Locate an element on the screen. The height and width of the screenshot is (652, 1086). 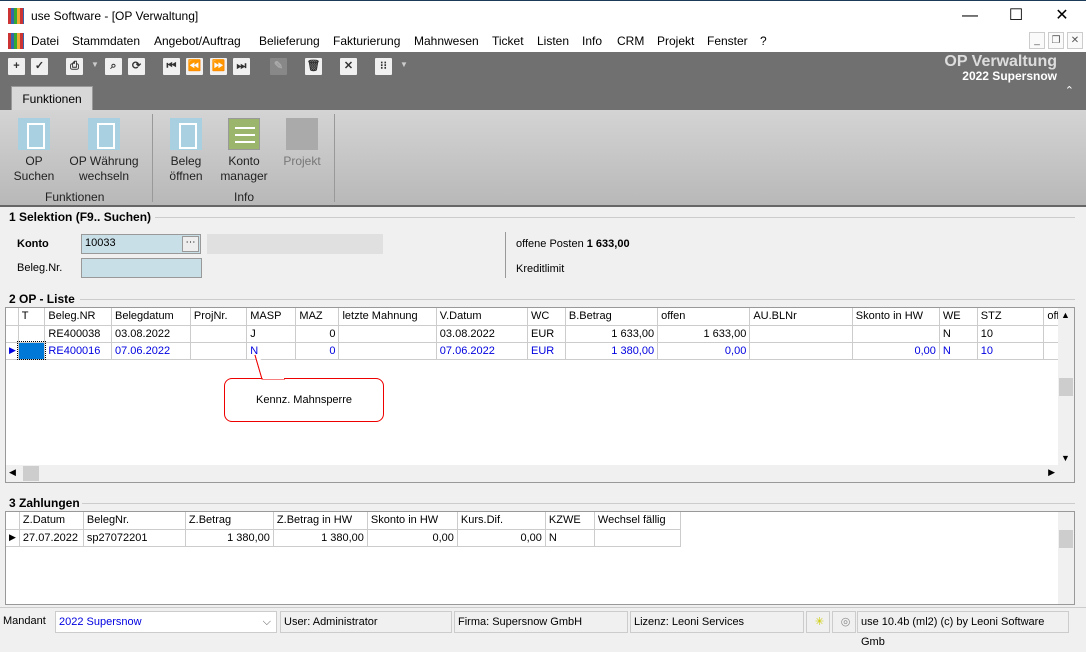
column-header: Kurs.Dif. is located at coordinates (501, 521).